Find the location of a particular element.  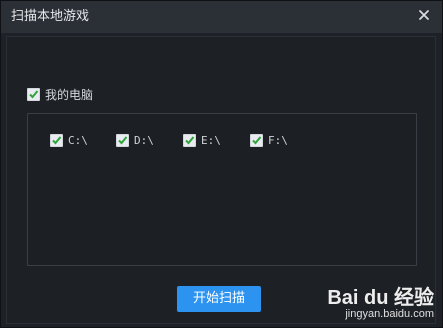

drive-e-checkbox is located at coordinates (189, 140).